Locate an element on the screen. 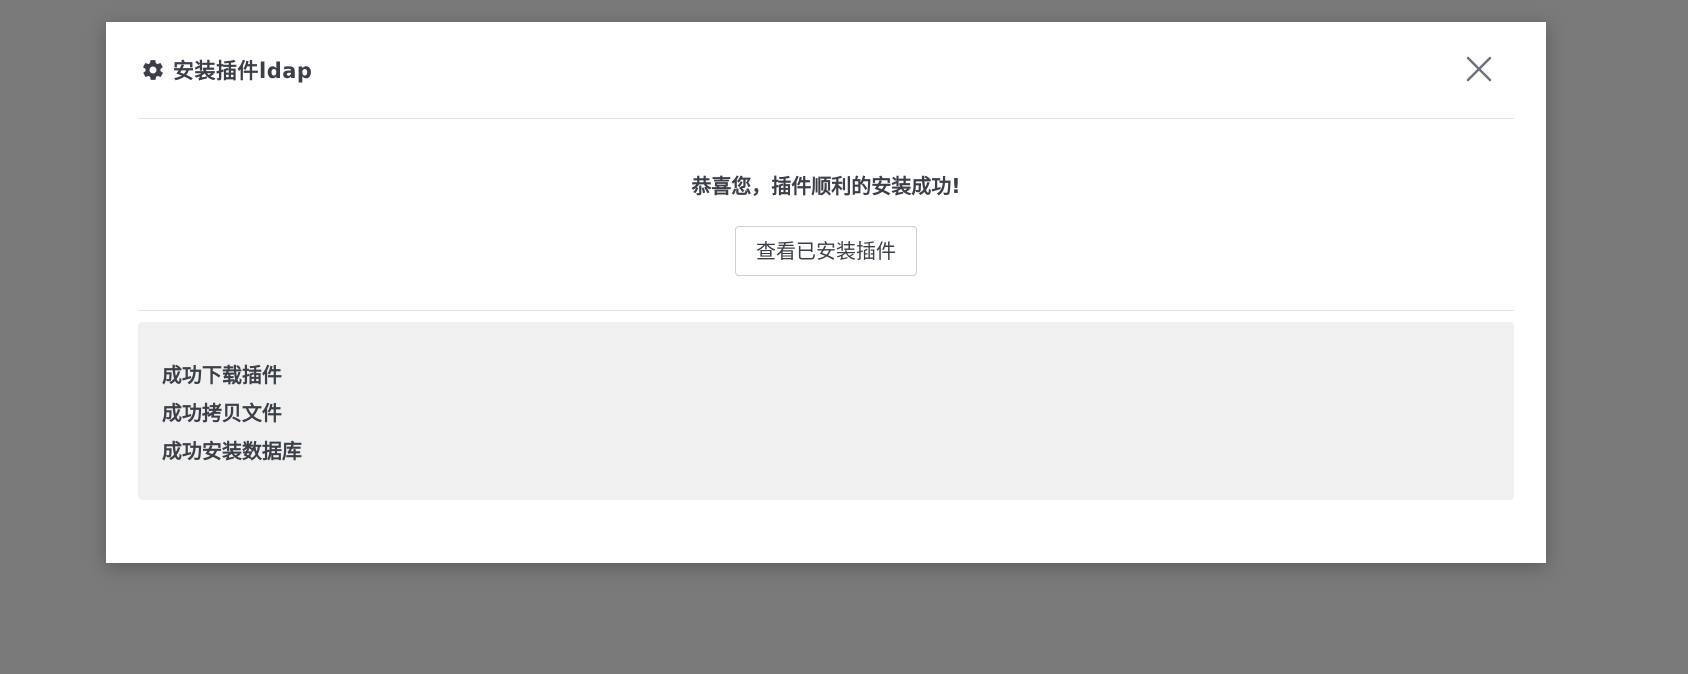 The width and height of the screenshot is (1688, 674). dialog-title-group: 安装插件ldap is located at coordinates (226, 70).